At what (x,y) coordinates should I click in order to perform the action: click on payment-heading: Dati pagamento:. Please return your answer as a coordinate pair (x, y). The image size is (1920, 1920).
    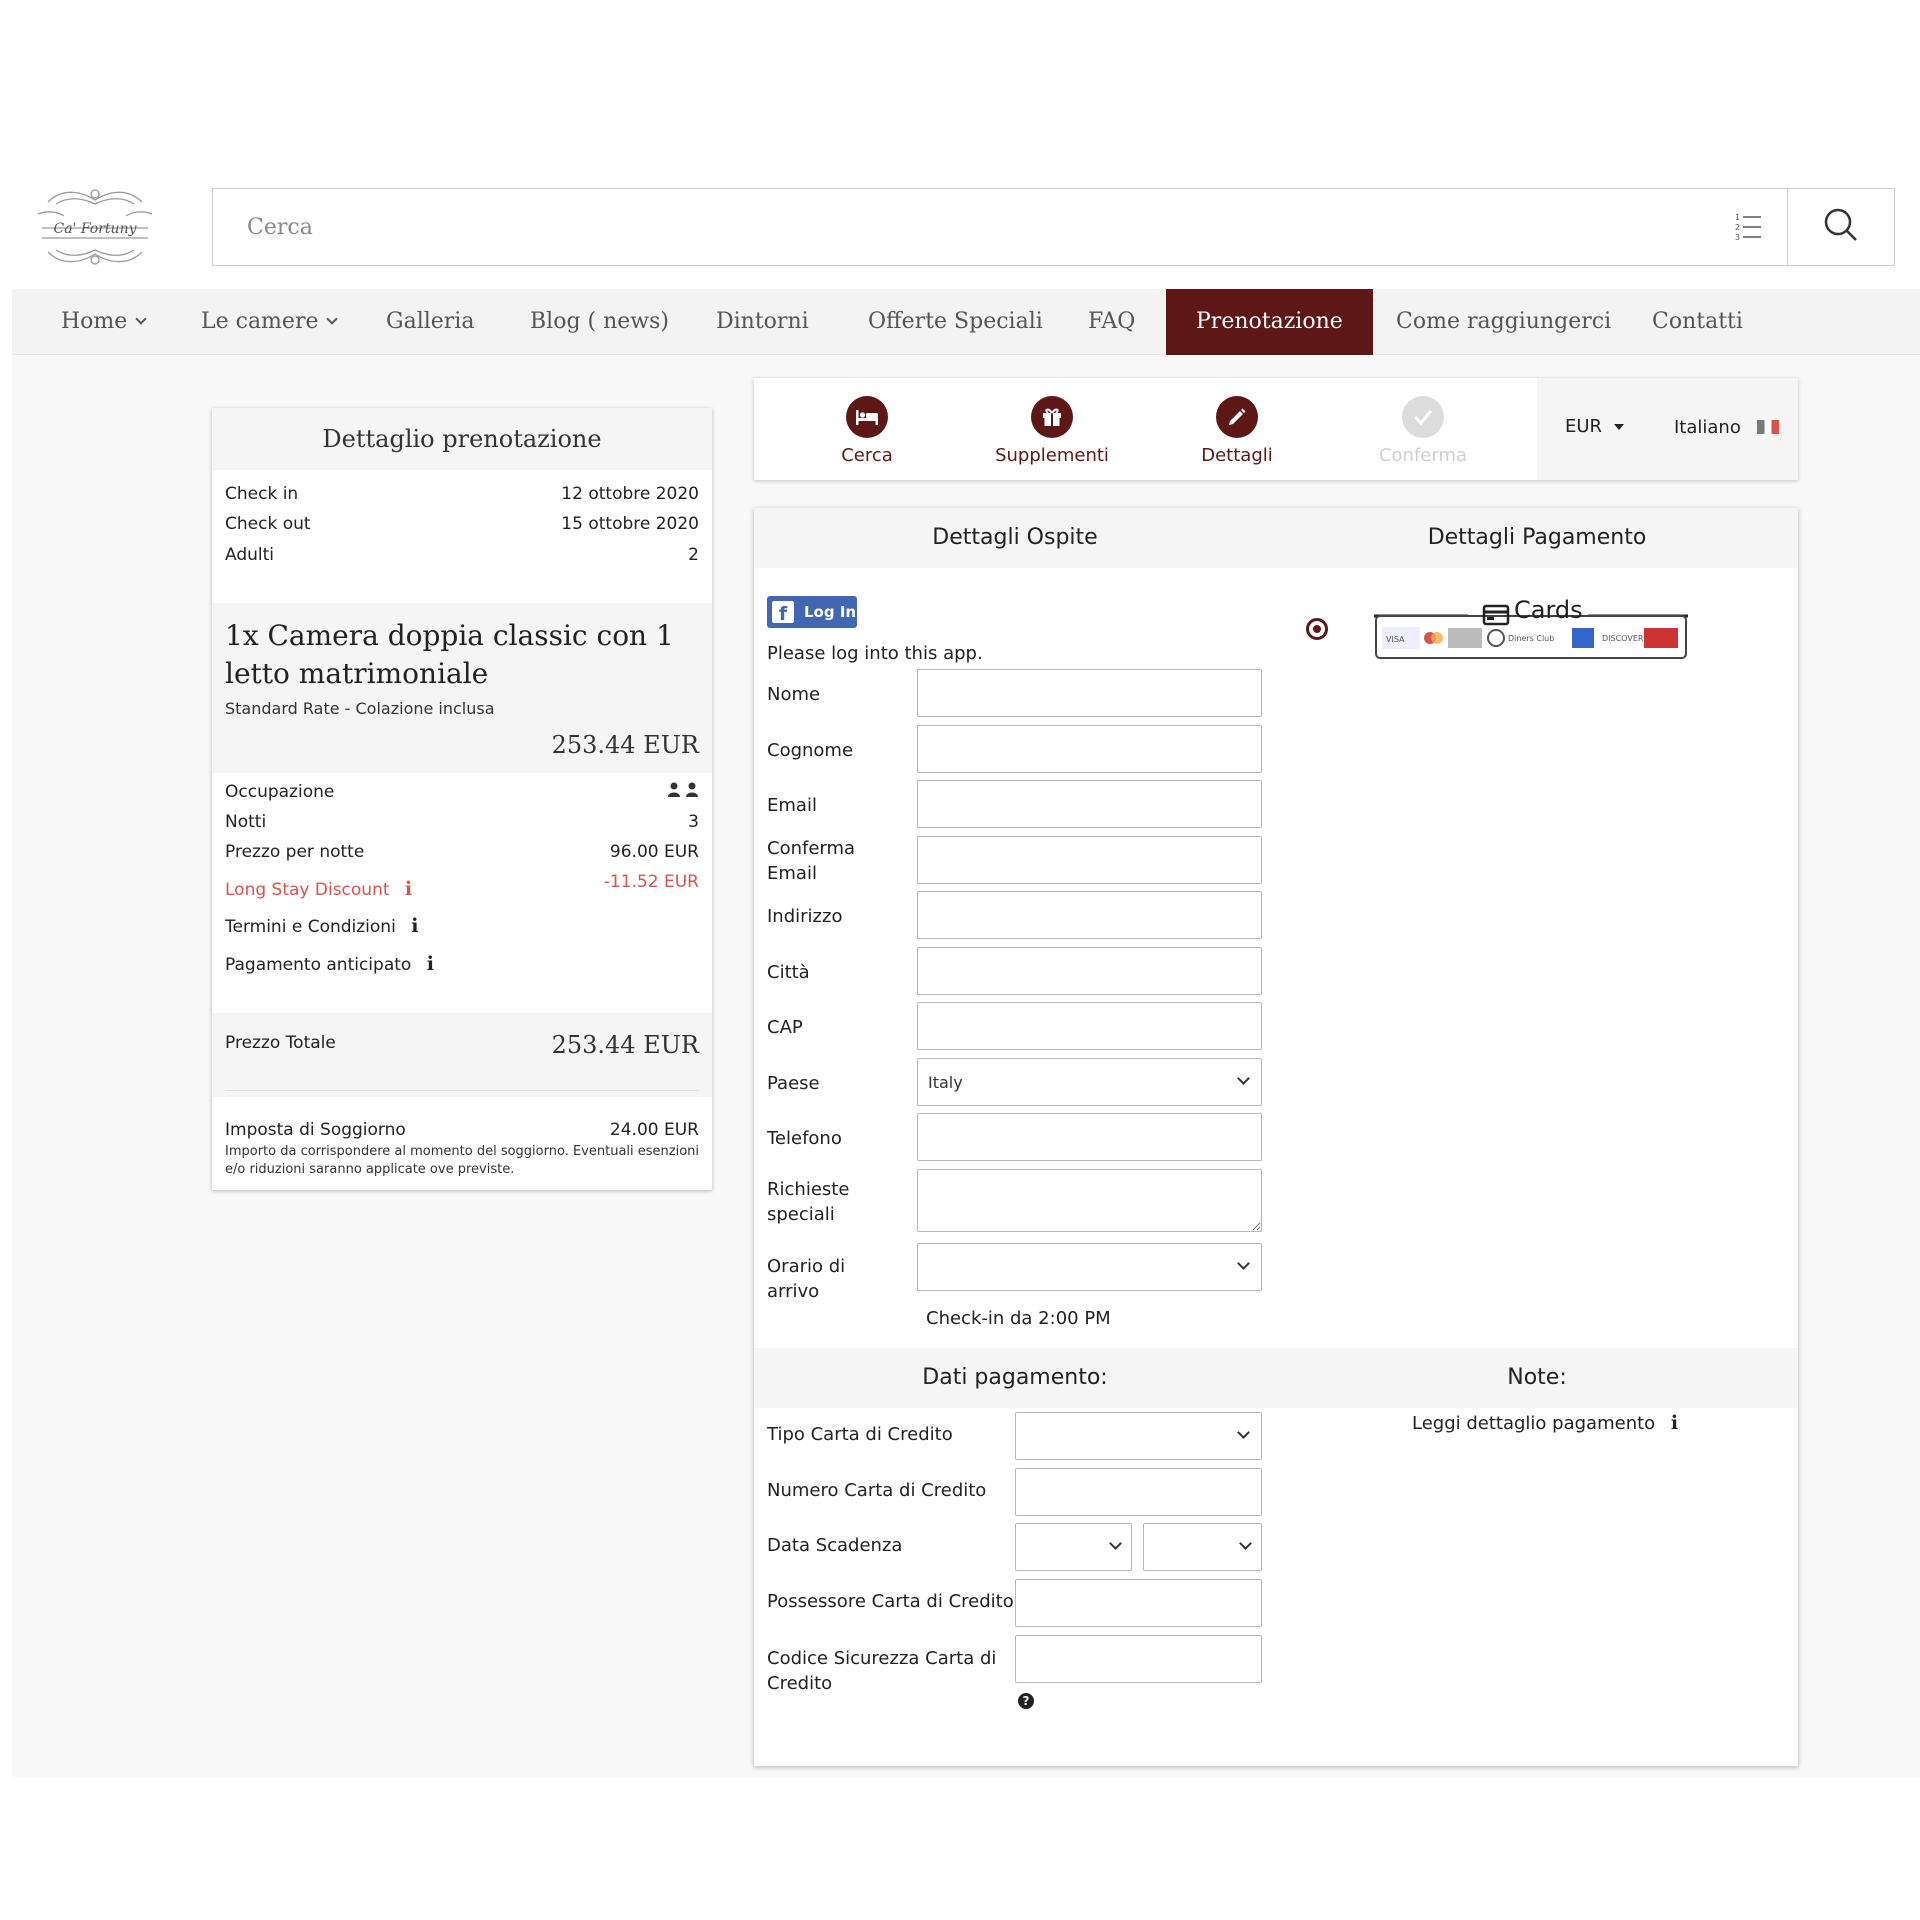
    Looking at the image, I should click on (1015, 1377).